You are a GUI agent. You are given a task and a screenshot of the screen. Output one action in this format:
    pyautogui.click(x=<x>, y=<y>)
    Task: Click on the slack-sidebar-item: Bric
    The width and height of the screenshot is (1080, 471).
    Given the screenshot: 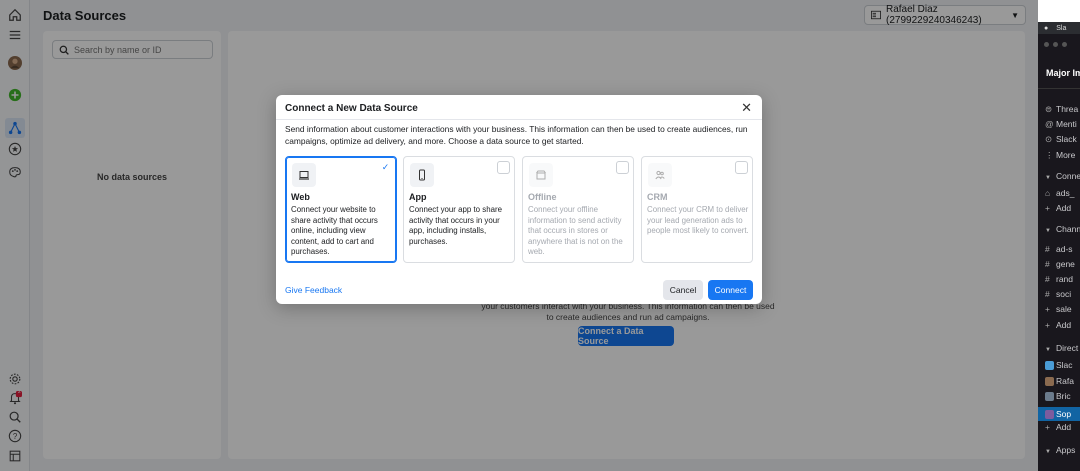 What is the action you would take?
    pyautogui.click(x=1058, y=396)
    